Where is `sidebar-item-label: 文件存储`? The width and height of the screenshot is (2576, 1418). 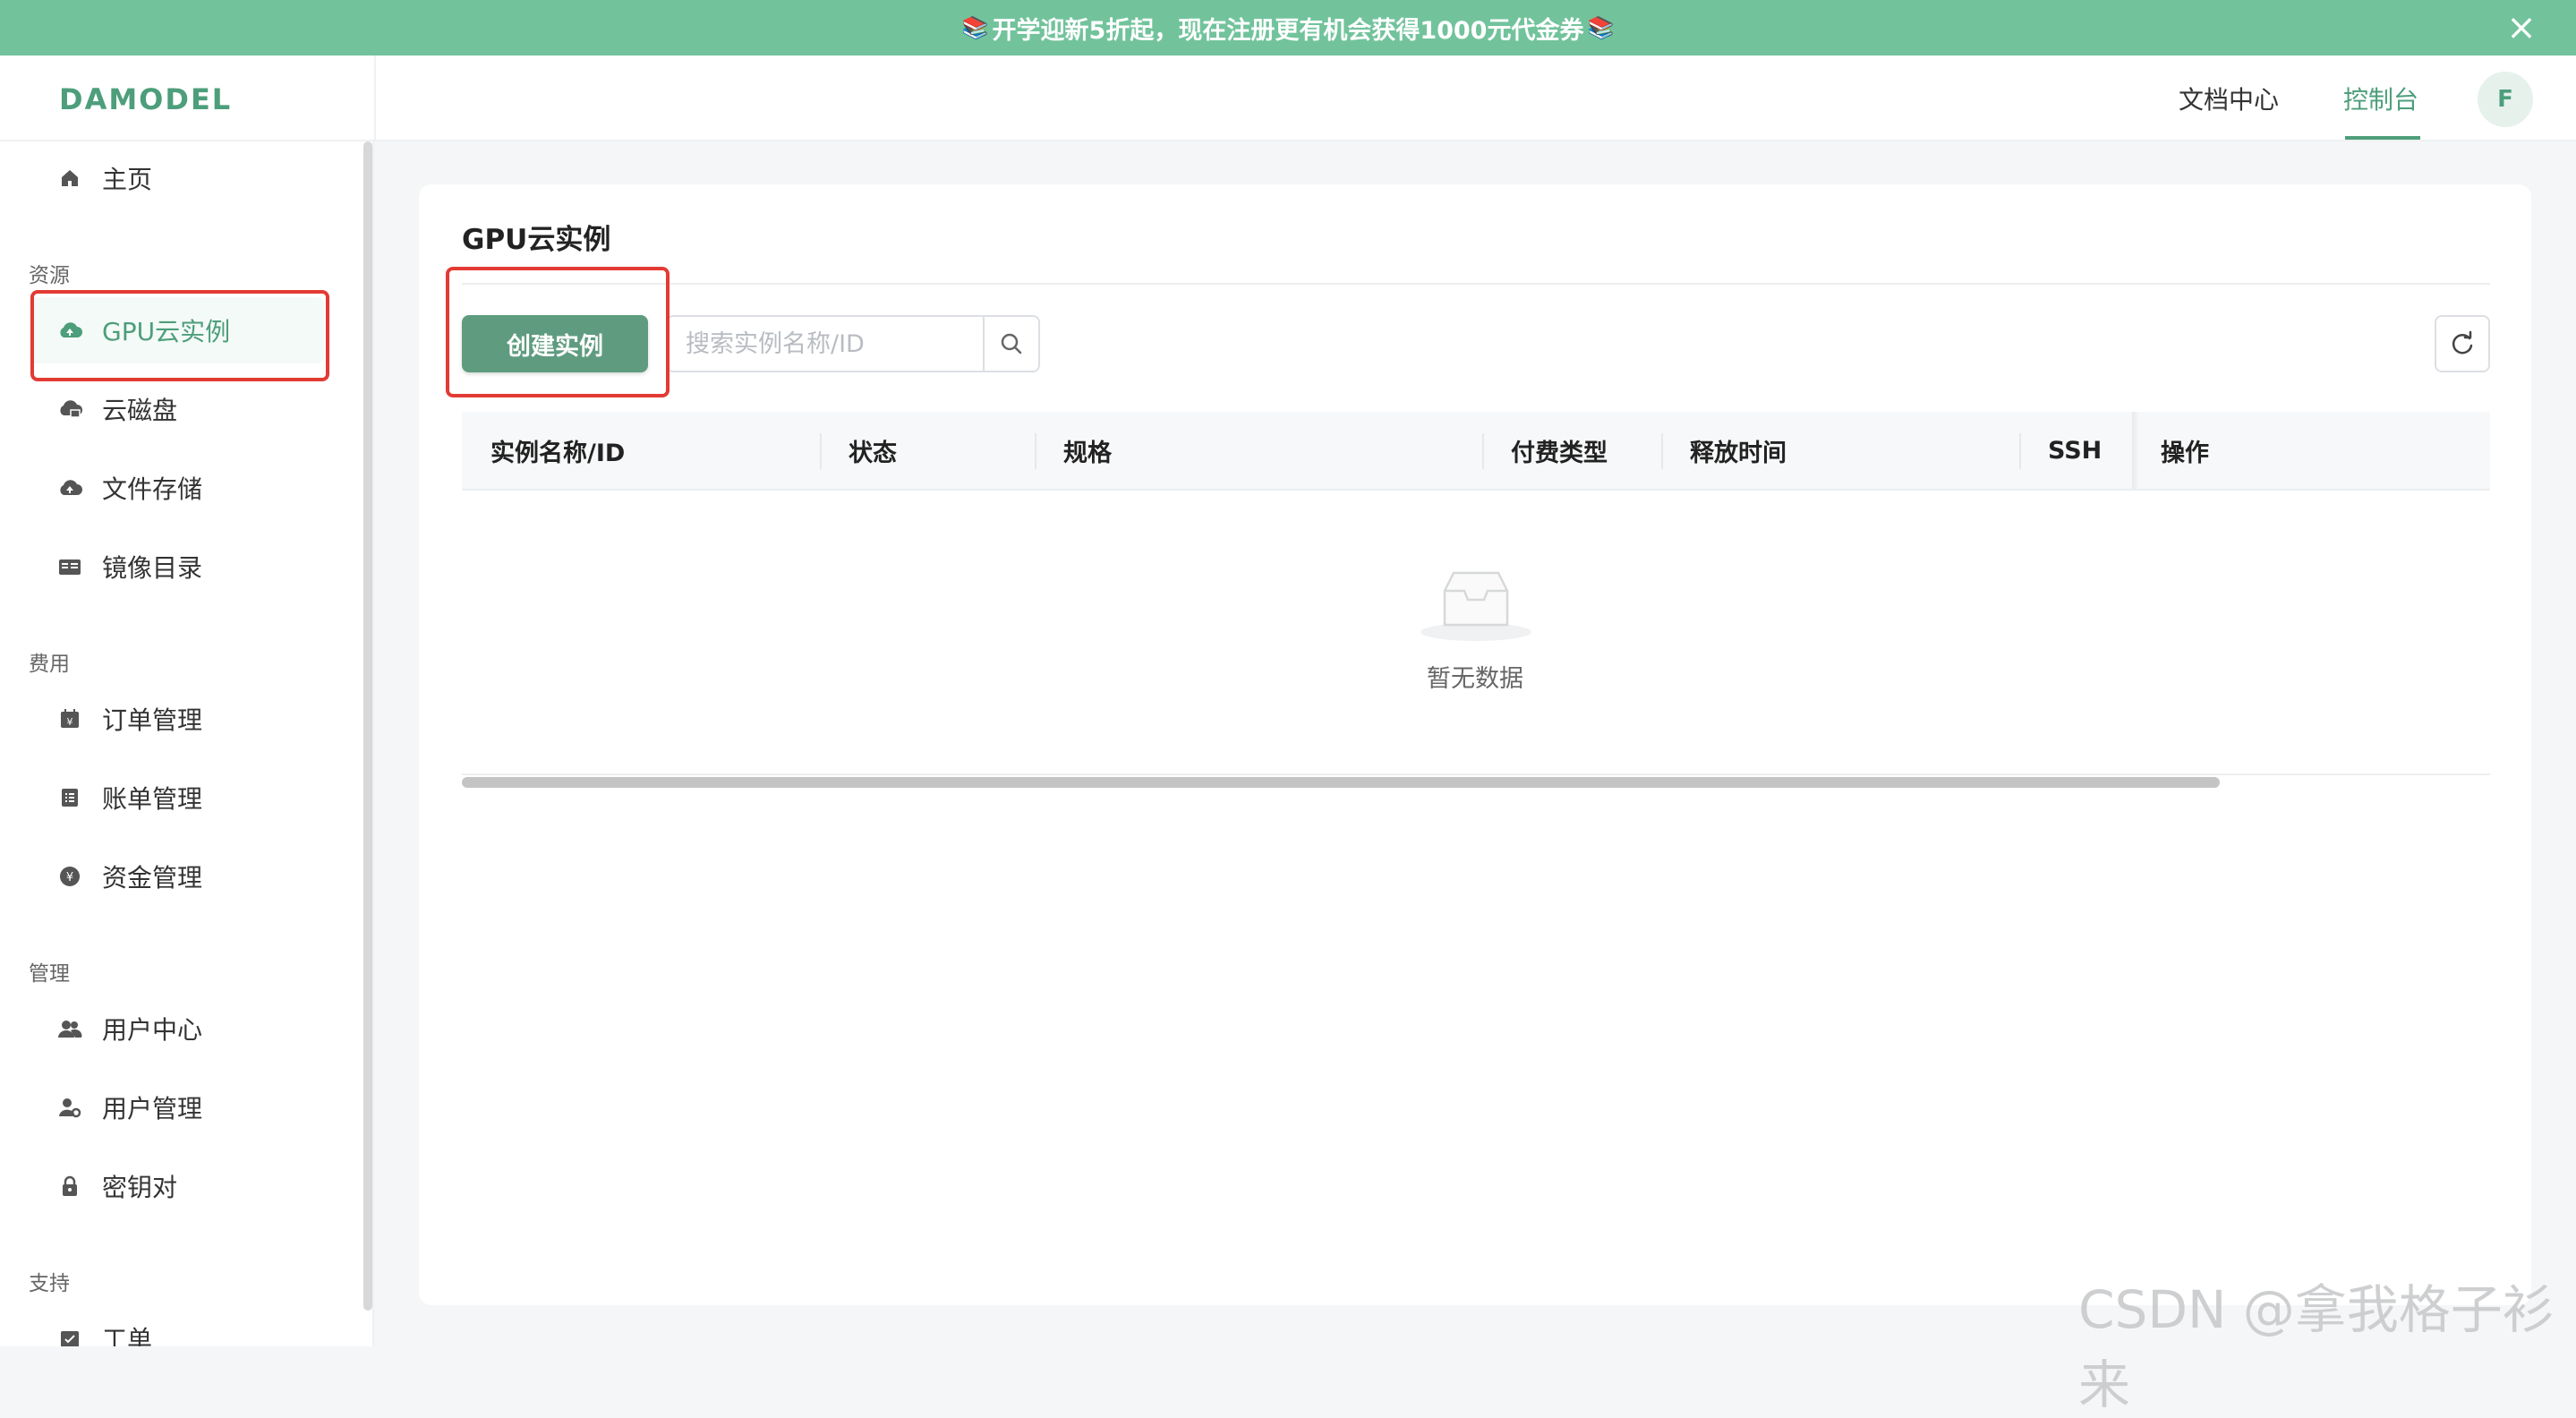
sidebar-item-label: 文件存储 is located at coordinates (152, 489).